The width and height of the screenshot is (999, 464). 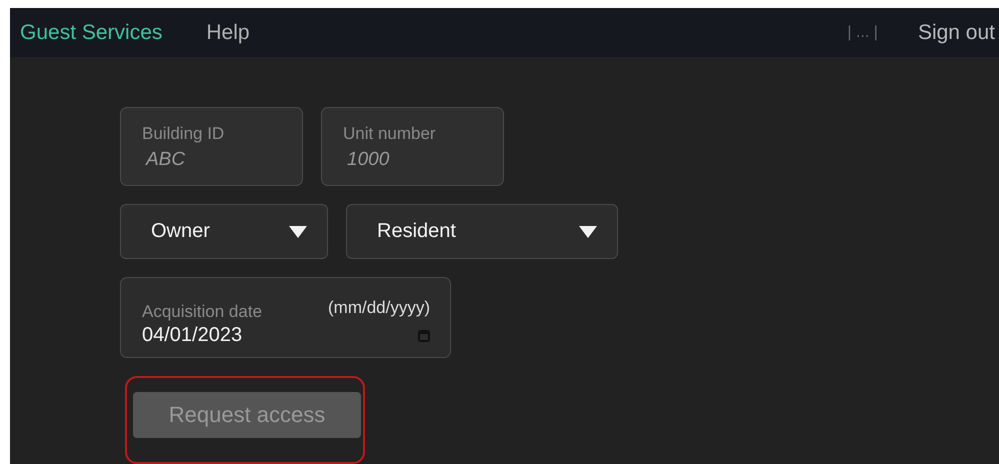 What do you see at coordinates (202, 312) in the screenshot?
I see `field-label: Acquisition date` at bounding box center [202, 312].